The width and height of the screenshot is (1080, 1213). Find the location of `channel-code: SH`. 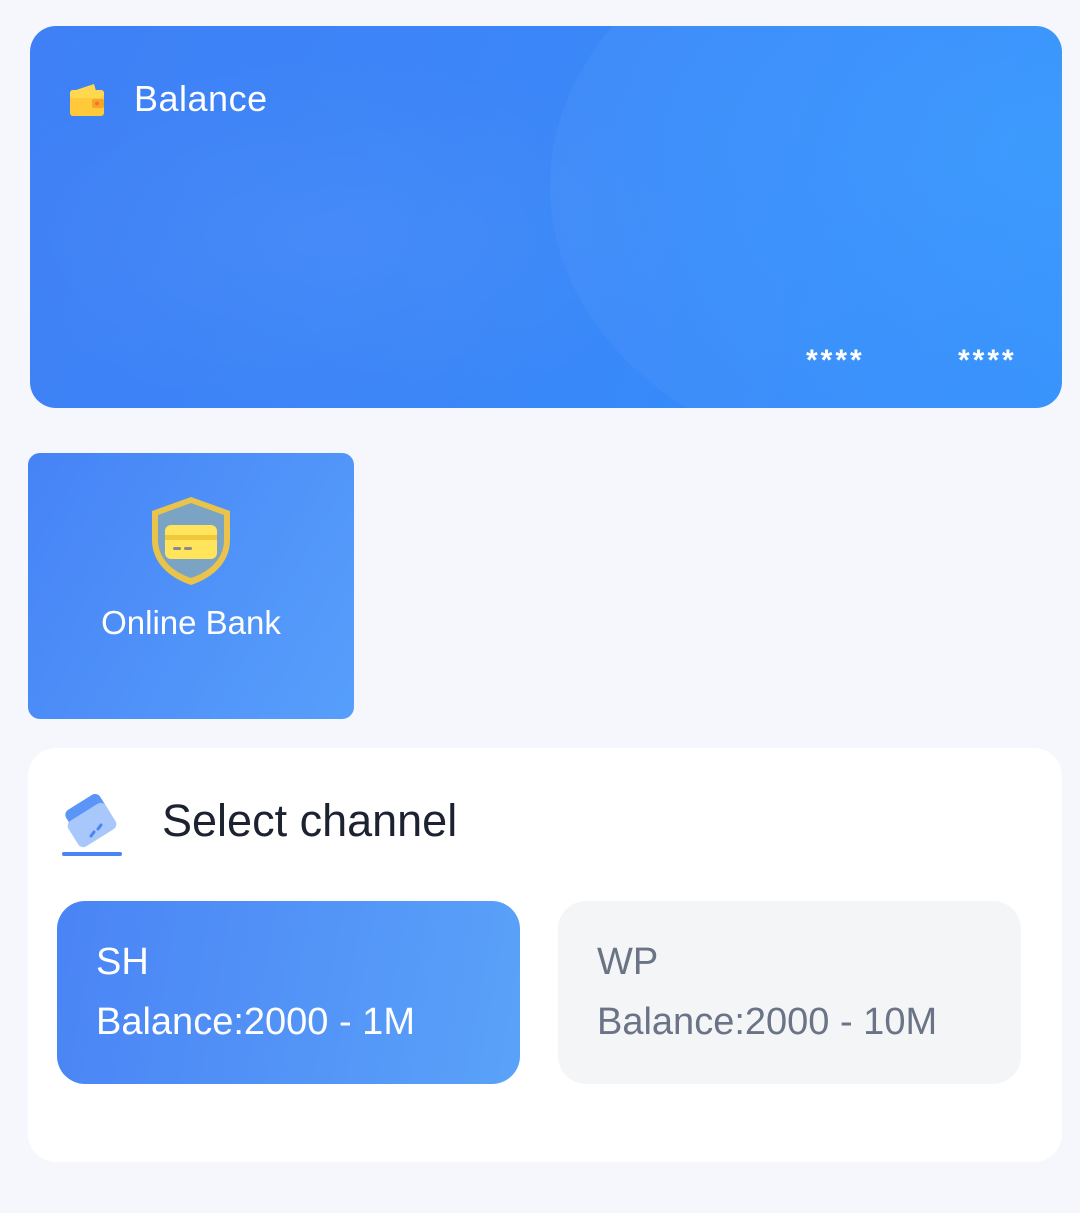

channel-code: SH is located at coordinates (122, 962).